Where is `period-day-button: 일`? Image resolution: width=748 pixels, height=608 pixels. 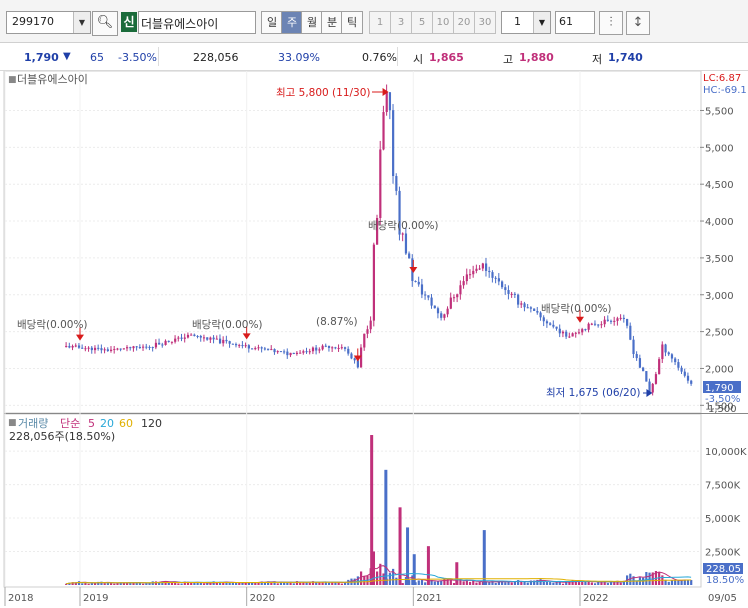 period-day-button: 일 is located at coordinates (272, 22).